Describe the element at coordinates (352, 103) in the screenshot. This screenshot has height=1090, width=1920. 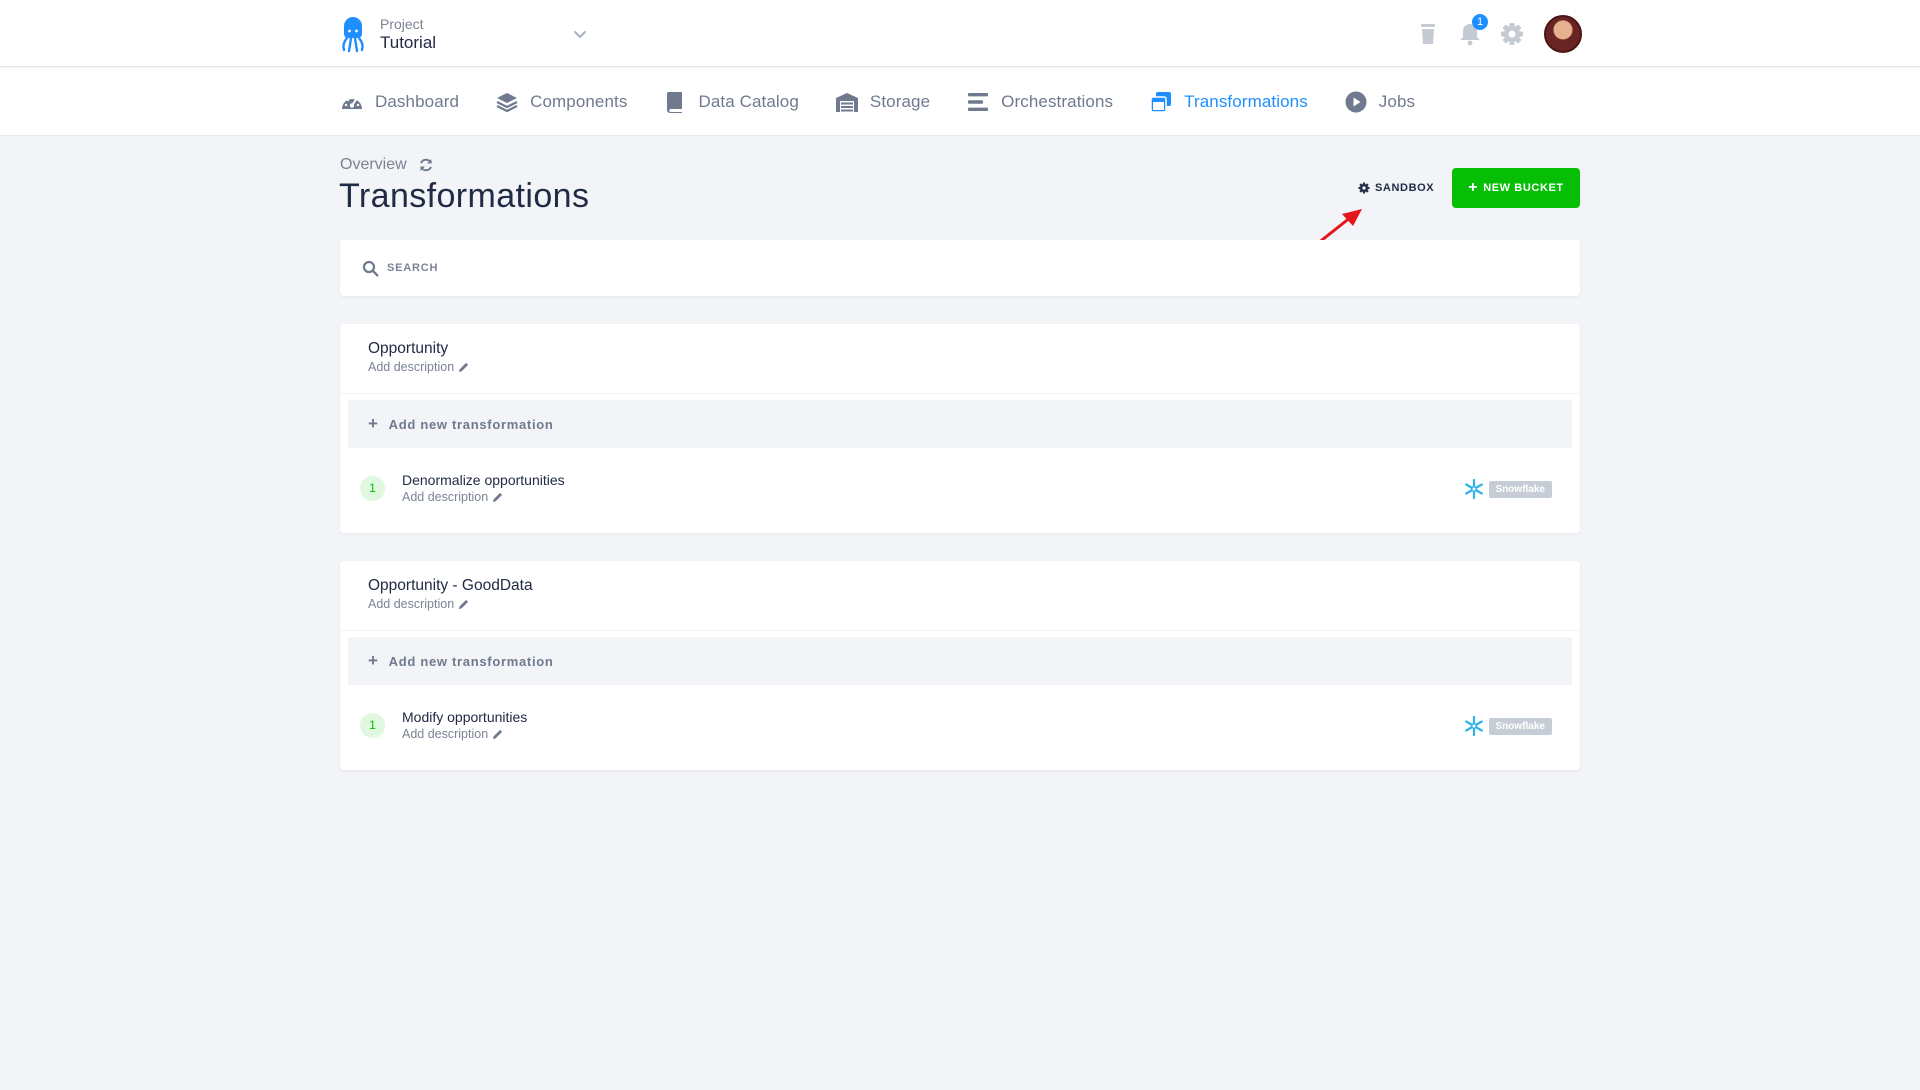
I see `dashboard-icon` at that location.